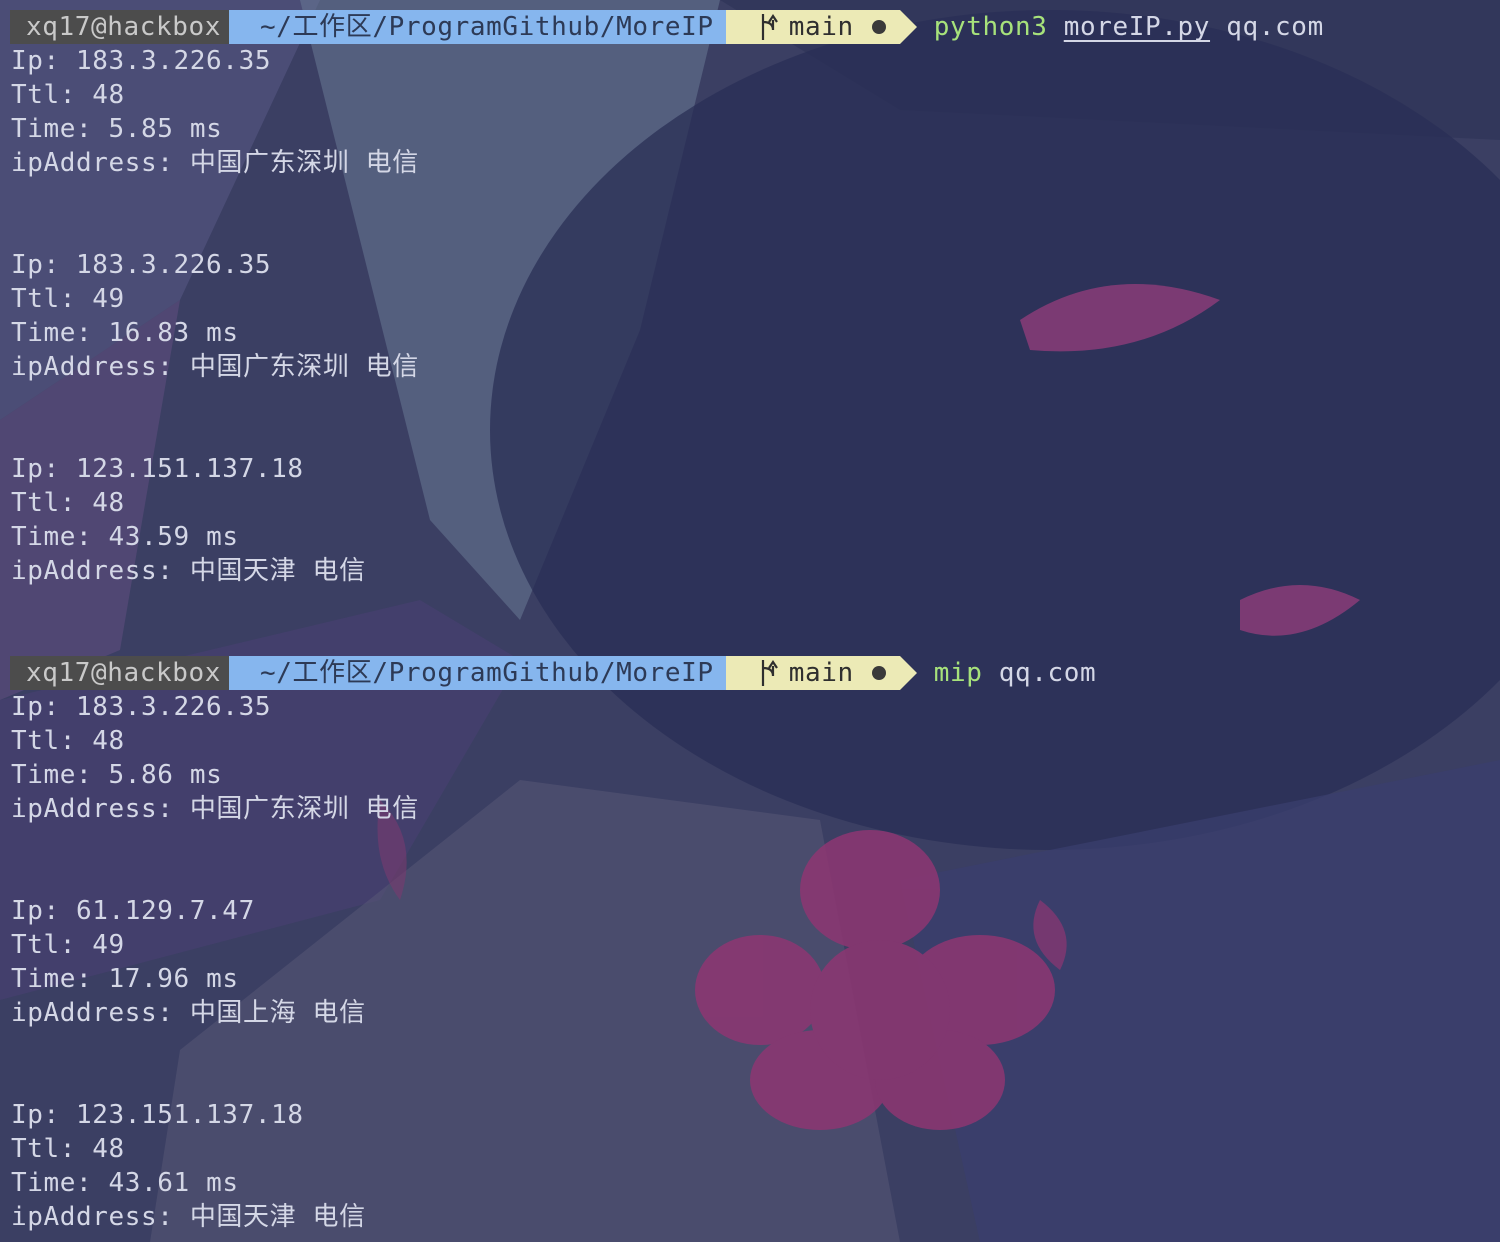  What do you see at coordinates (1137, 27) in the screenshot?
I see `command-script-file: moreIP.py` at bounding box center [1137, 27].